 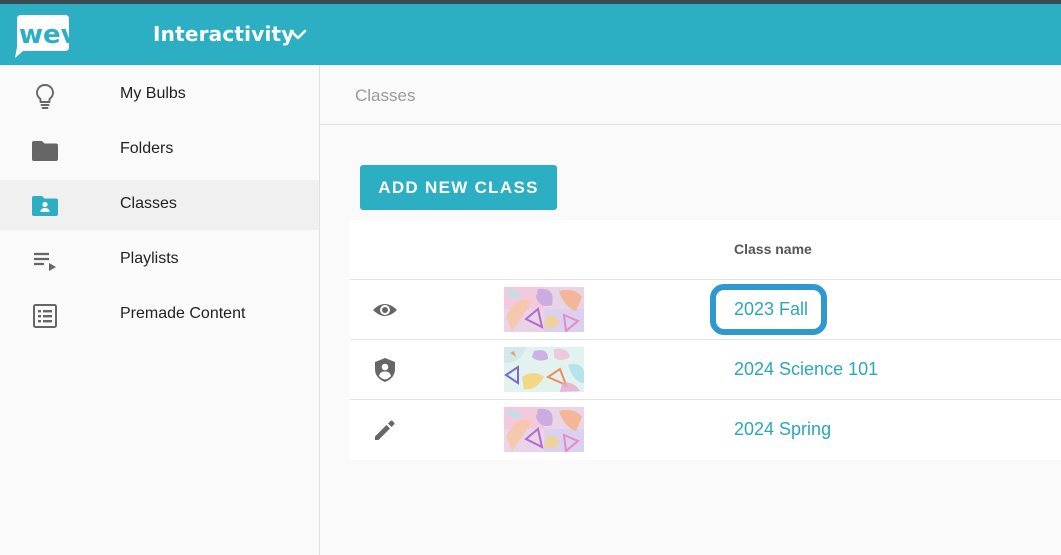 I want to click on class-folder-icon, so click(x=45, y=206).